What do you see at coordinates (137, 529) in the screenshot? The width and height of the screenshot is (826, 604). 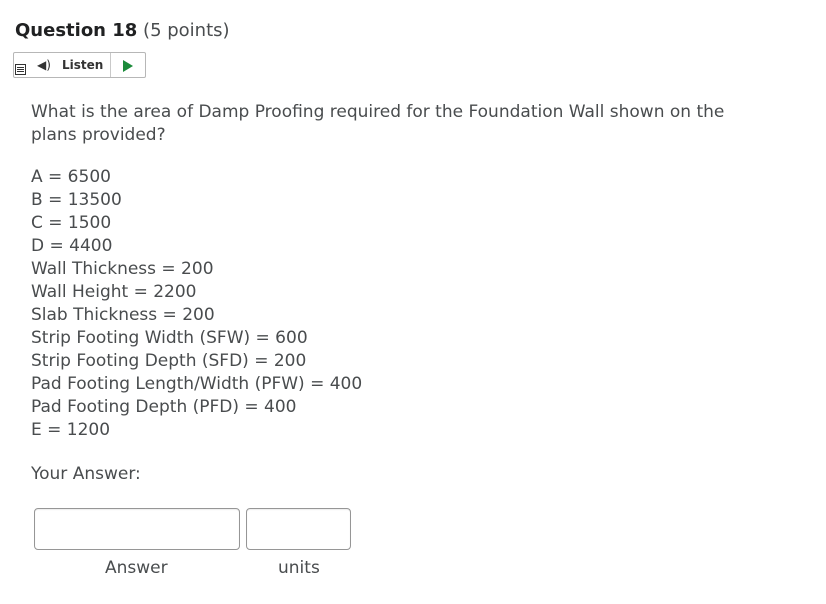 I see `answer-input` at bounding box center [137, 529].